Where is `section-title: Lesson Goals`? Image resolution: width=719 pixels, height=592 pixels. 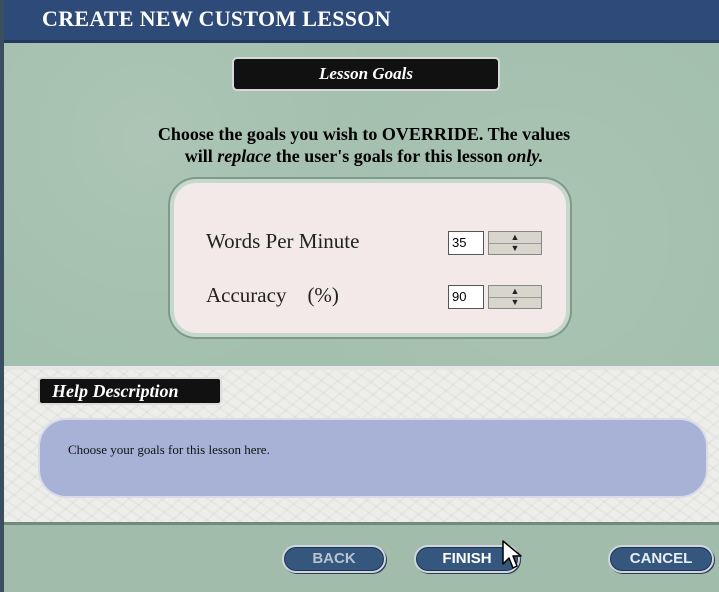
section-title: Lesson Goals is located at coordinates (366, 73).